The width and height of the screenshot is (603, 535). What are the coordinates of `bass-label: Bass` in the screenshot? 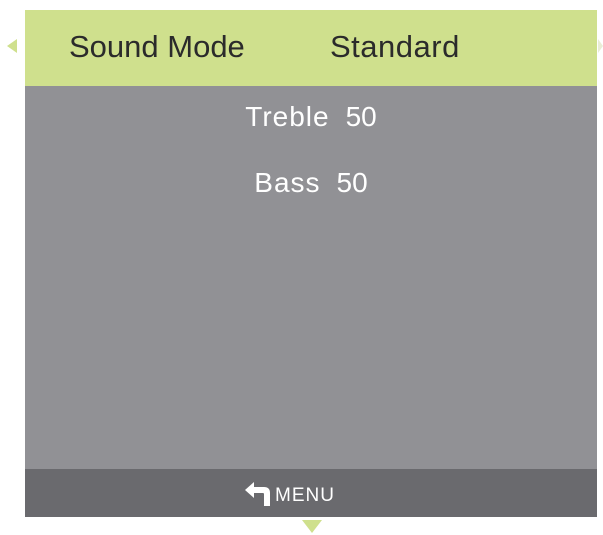 It's located at (287, 182).